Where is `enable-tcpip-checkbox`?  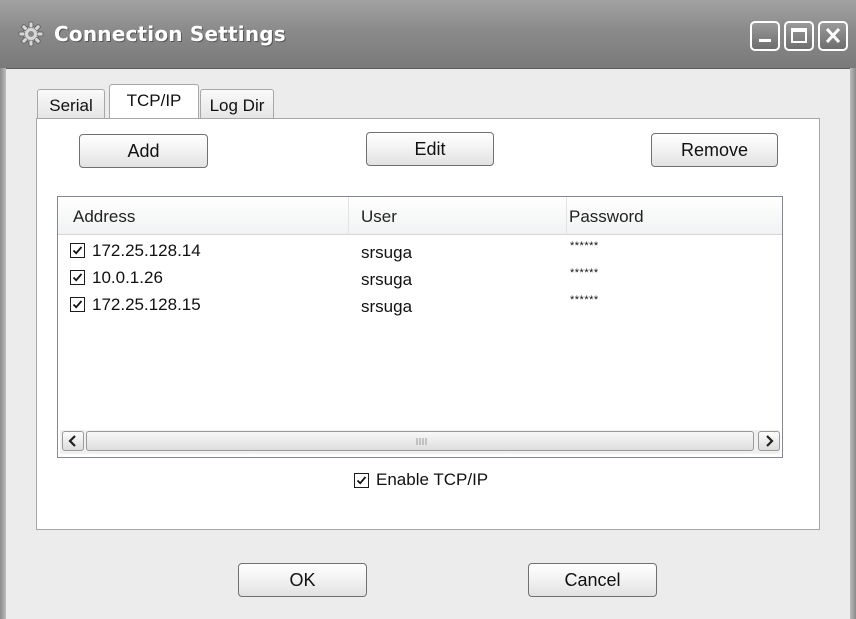 enable-tcpip-checkbox is located at coordinates (361, 480).